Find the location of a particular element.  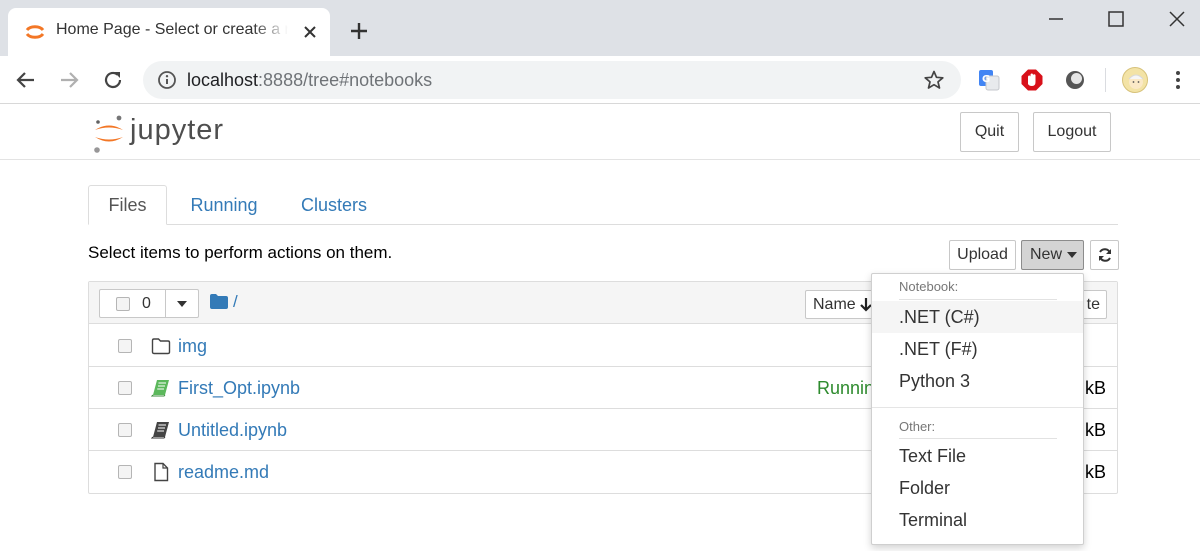

select-all-group: 0 is located at coordinates (149, 303).